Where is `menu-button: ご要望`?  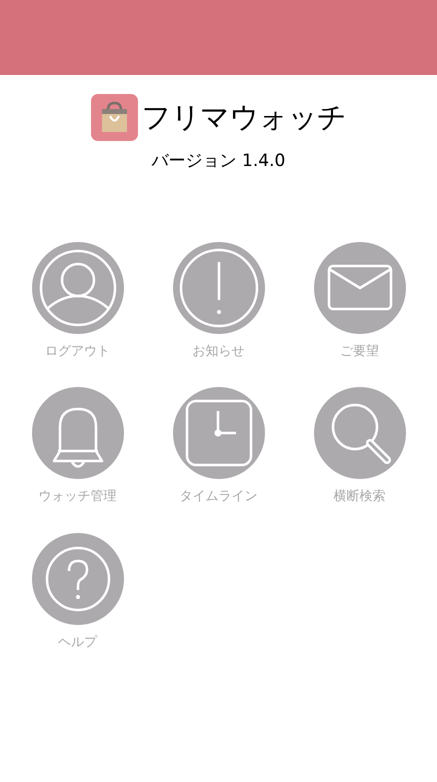 menu-button: ご要望 is located at coordinates (360, 301).